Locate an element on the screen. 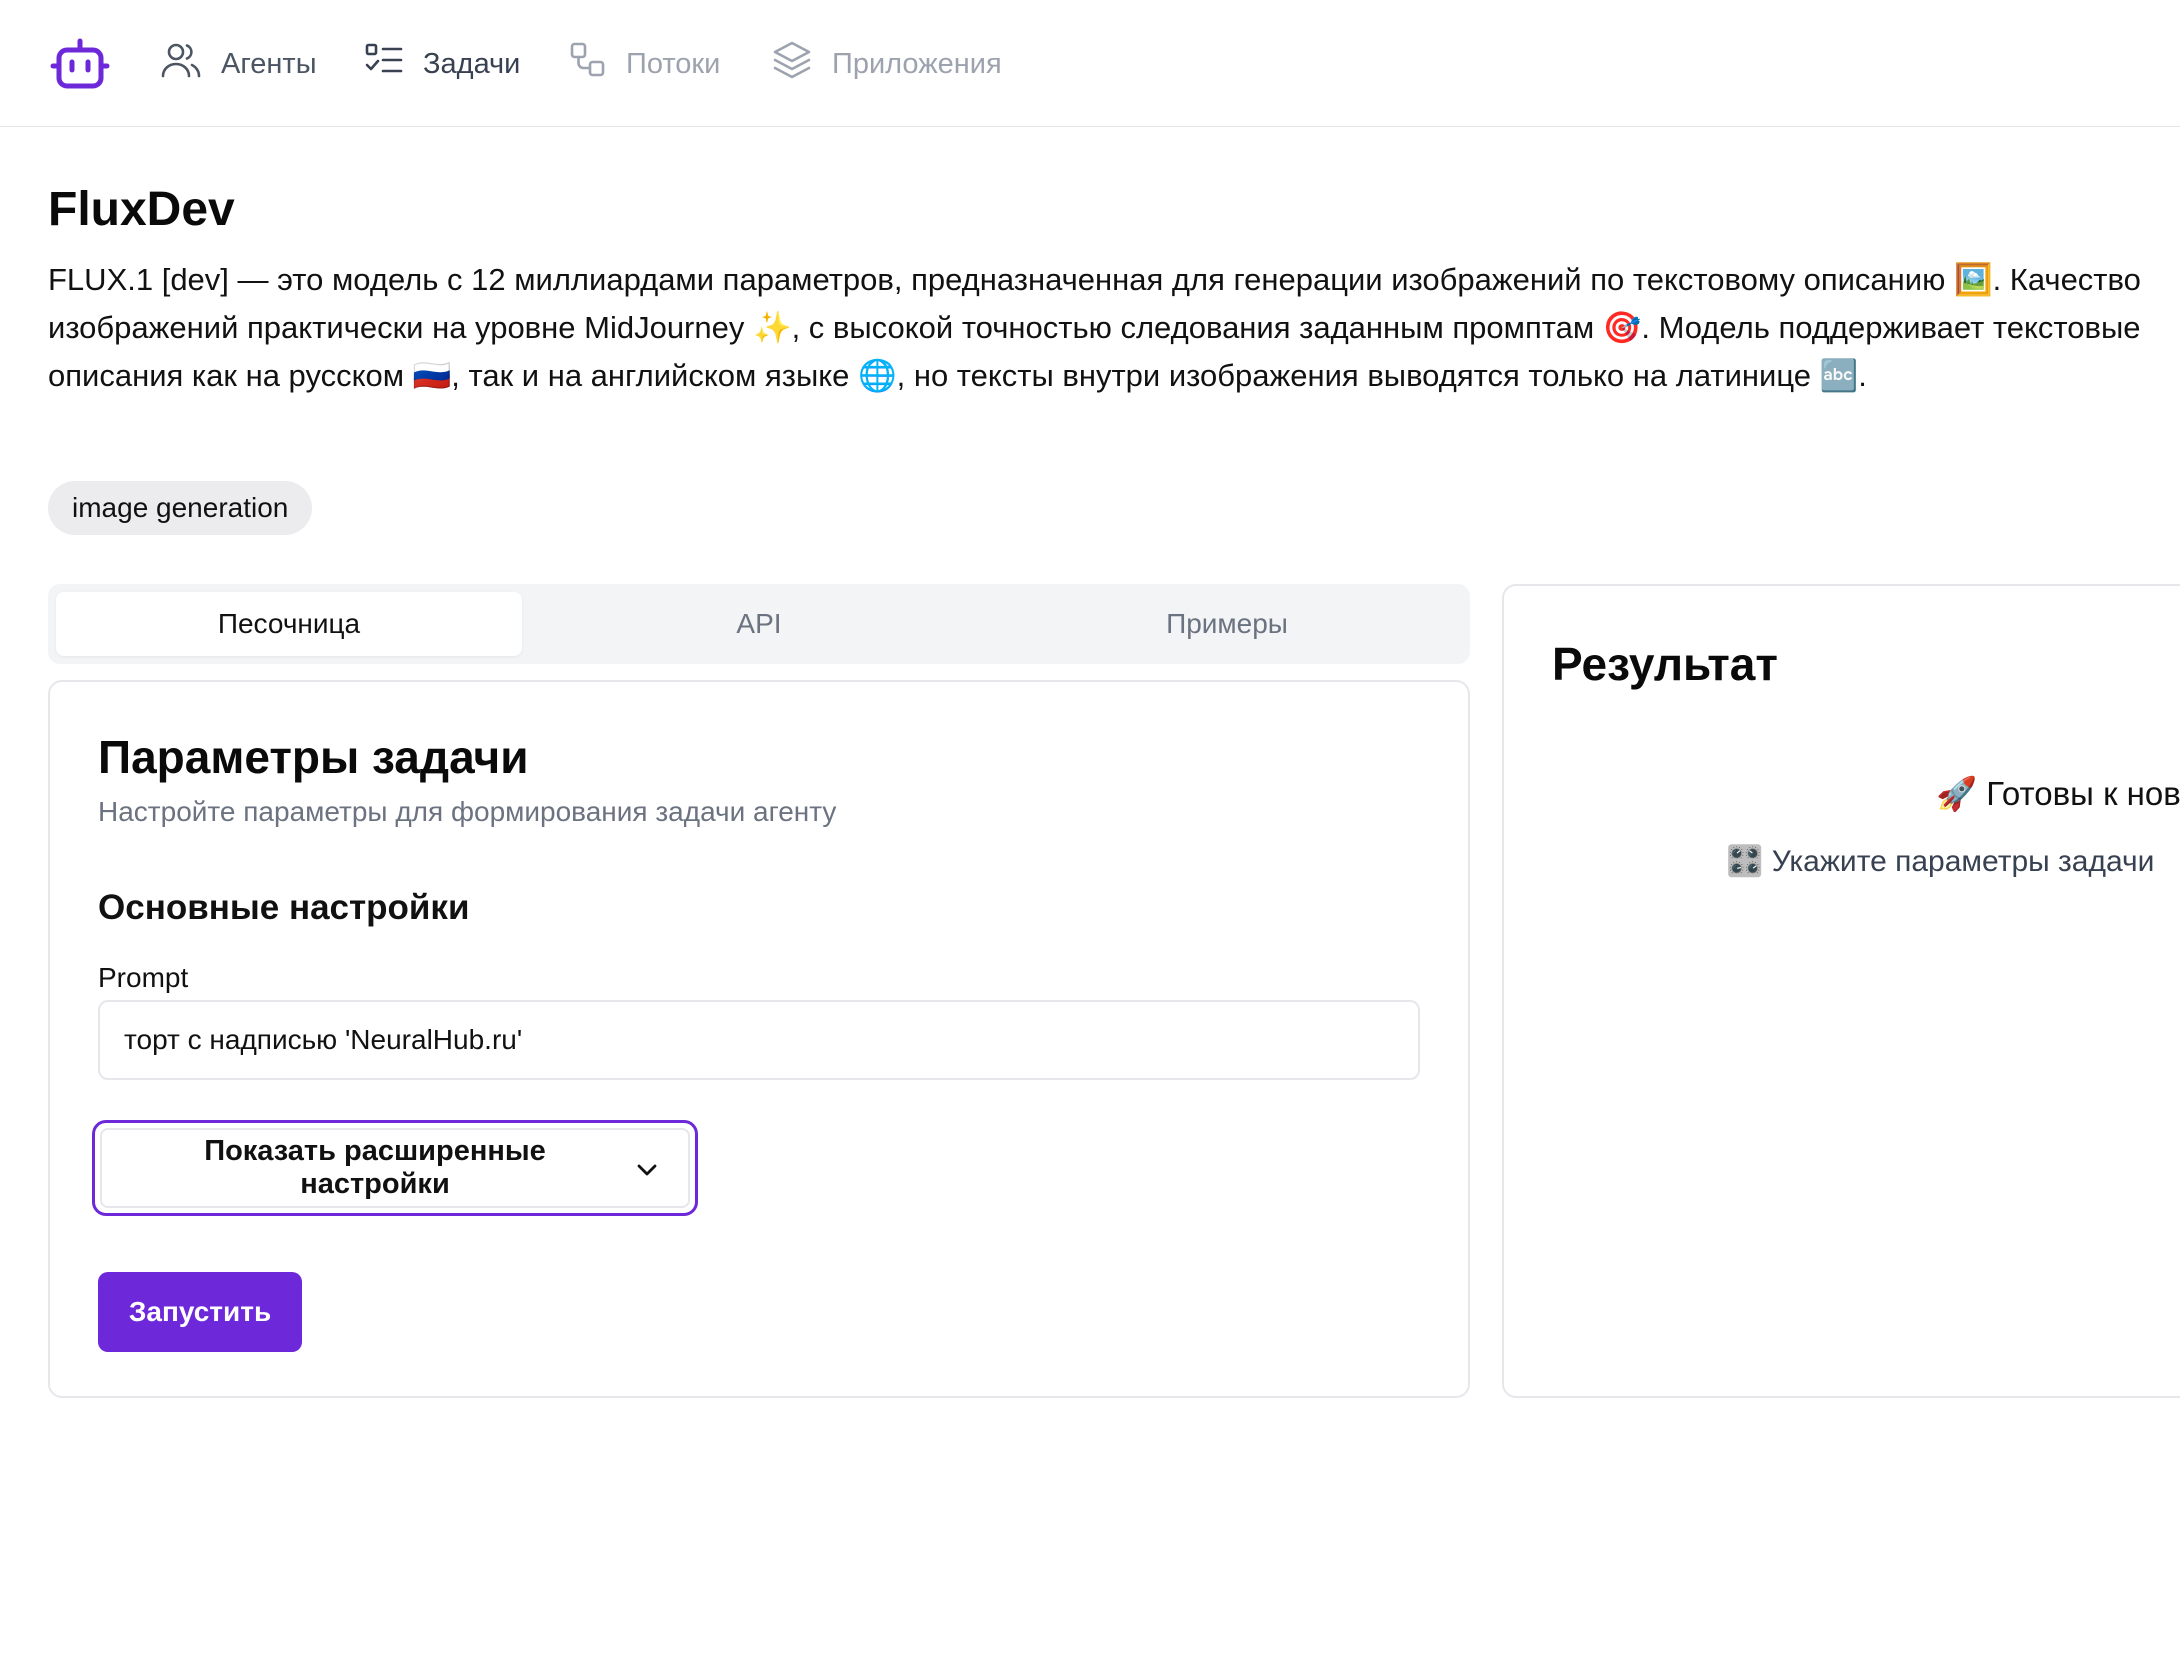  nav-label: Задачи is located at coordinates (472, 63).